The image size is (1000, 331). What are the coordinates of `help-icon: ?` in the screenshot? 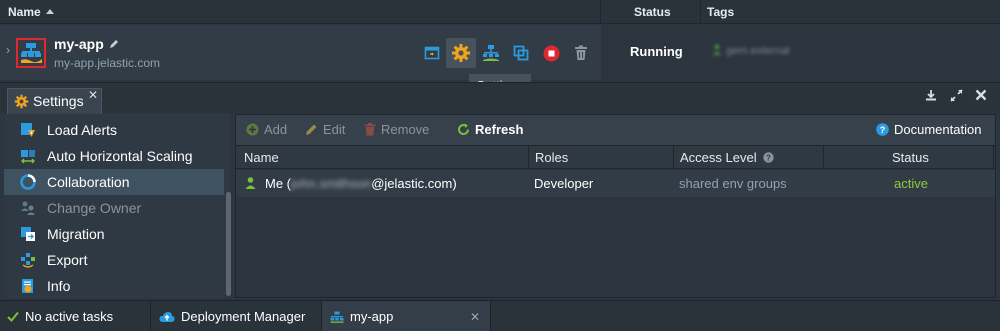 It's located at (882, 129).